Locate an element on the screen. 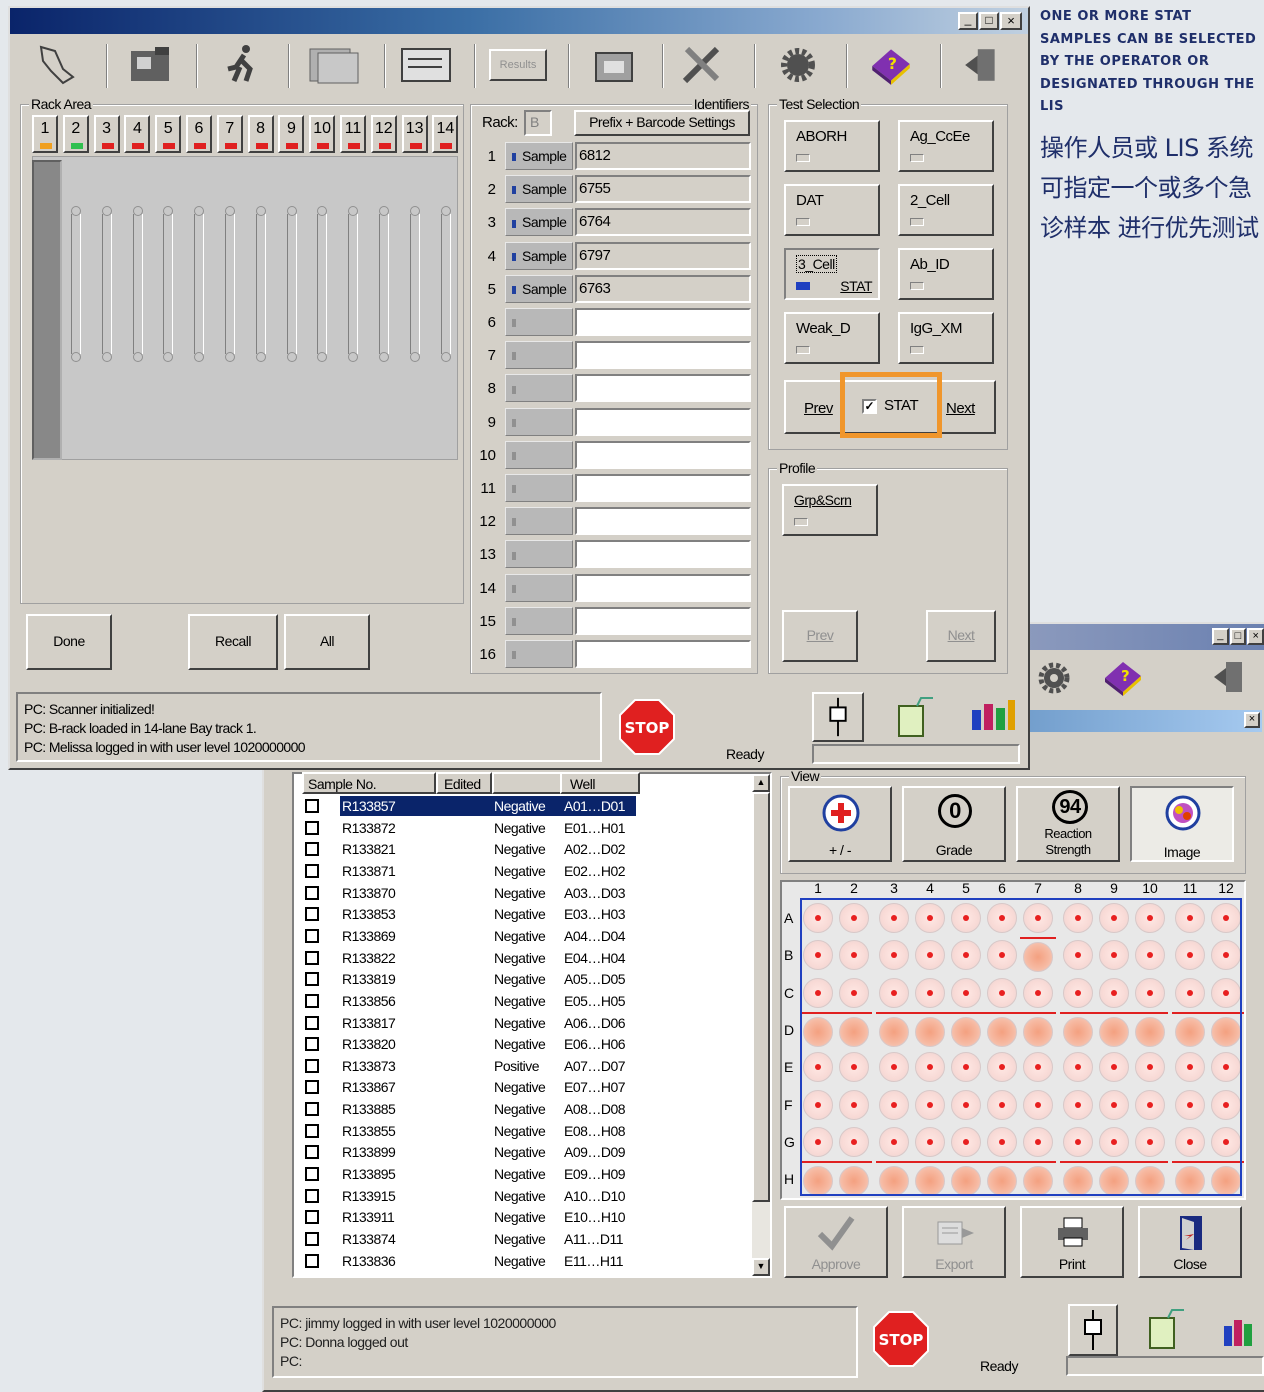  back-stop-button: STOP is located at coordinates (901, 1339).